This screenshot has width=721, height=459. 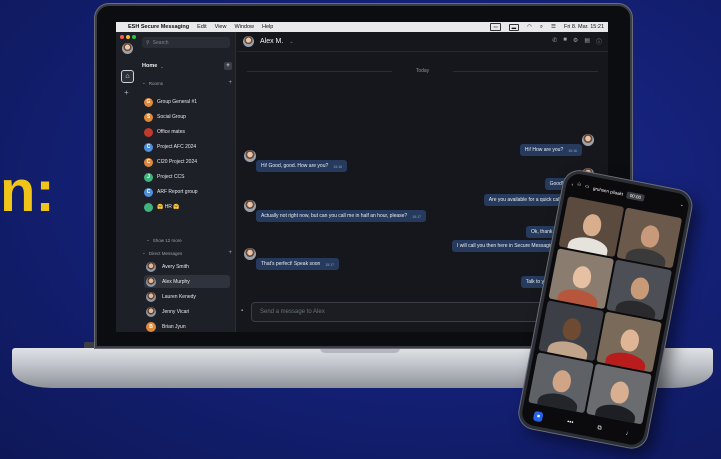 I want to click on chat-header: Alex M. ⌄ ✆ ■ ⚙ ▤ ⓘ, so click(x=422, y=42).